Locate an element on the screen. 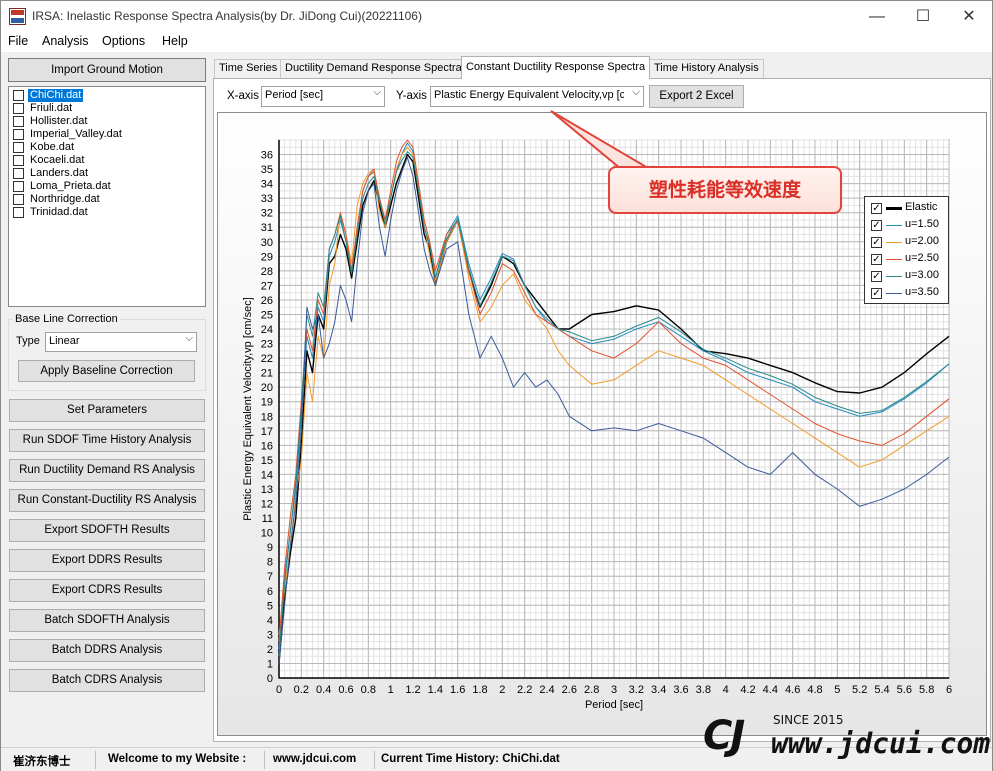 The height and width of the screenshot is (771, 993). x-tick-label: 5.8 is located at coordinates (926, 690).